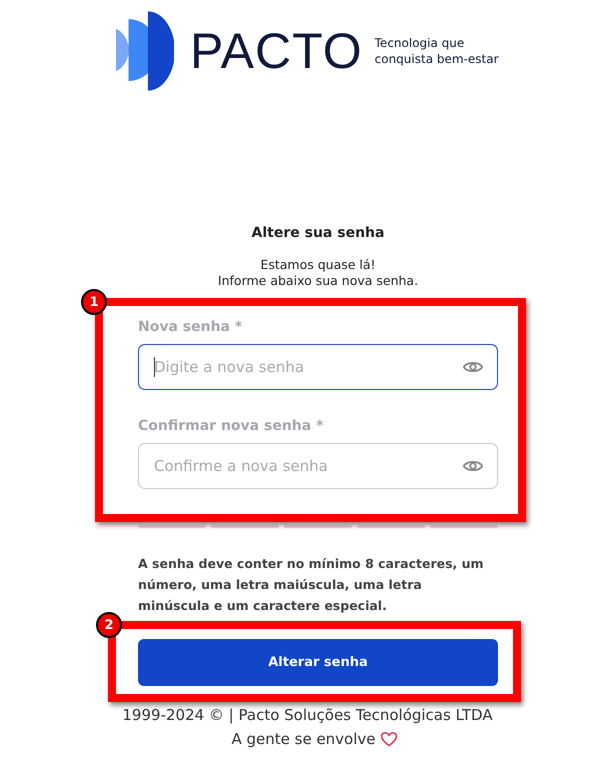 This screenshot has width=615, height=770. I want to click on annotation-badge: 1, so click(94, 302).